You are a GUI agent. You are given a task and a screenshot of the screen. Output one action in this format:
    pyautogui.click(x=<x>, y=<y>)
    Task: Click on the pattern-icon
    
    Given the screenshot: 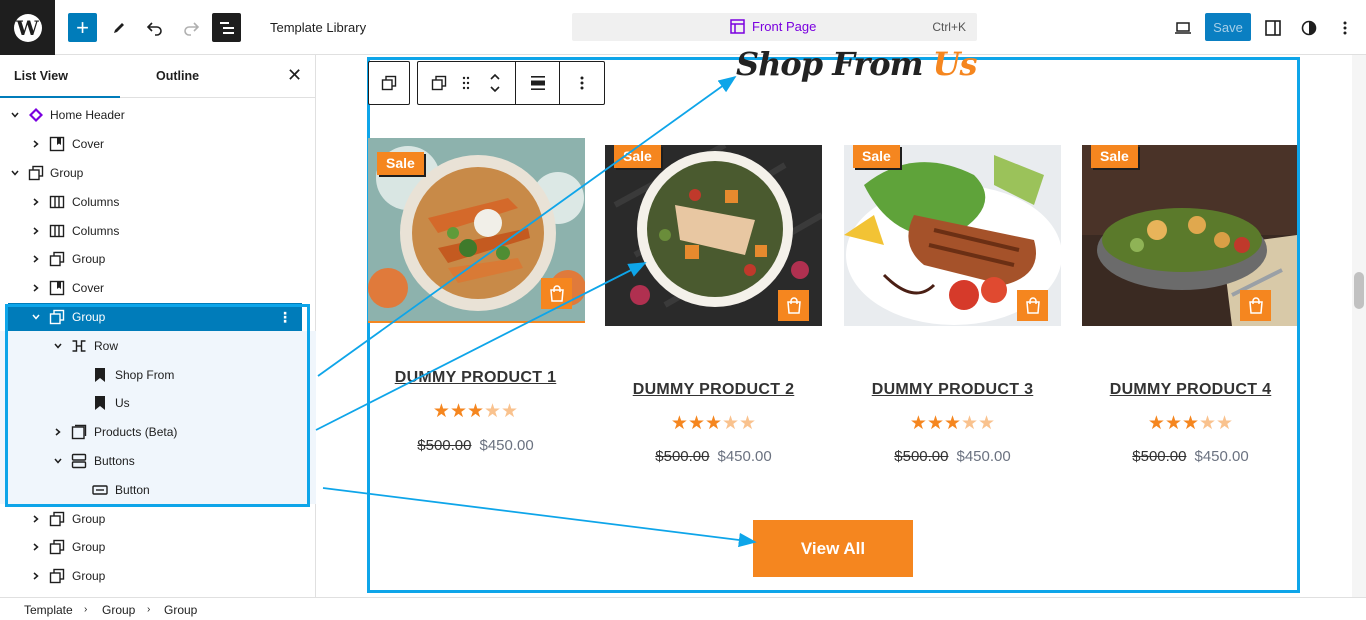 What is the action you would take?
    pyautogui.click(x=36, y=115)
    